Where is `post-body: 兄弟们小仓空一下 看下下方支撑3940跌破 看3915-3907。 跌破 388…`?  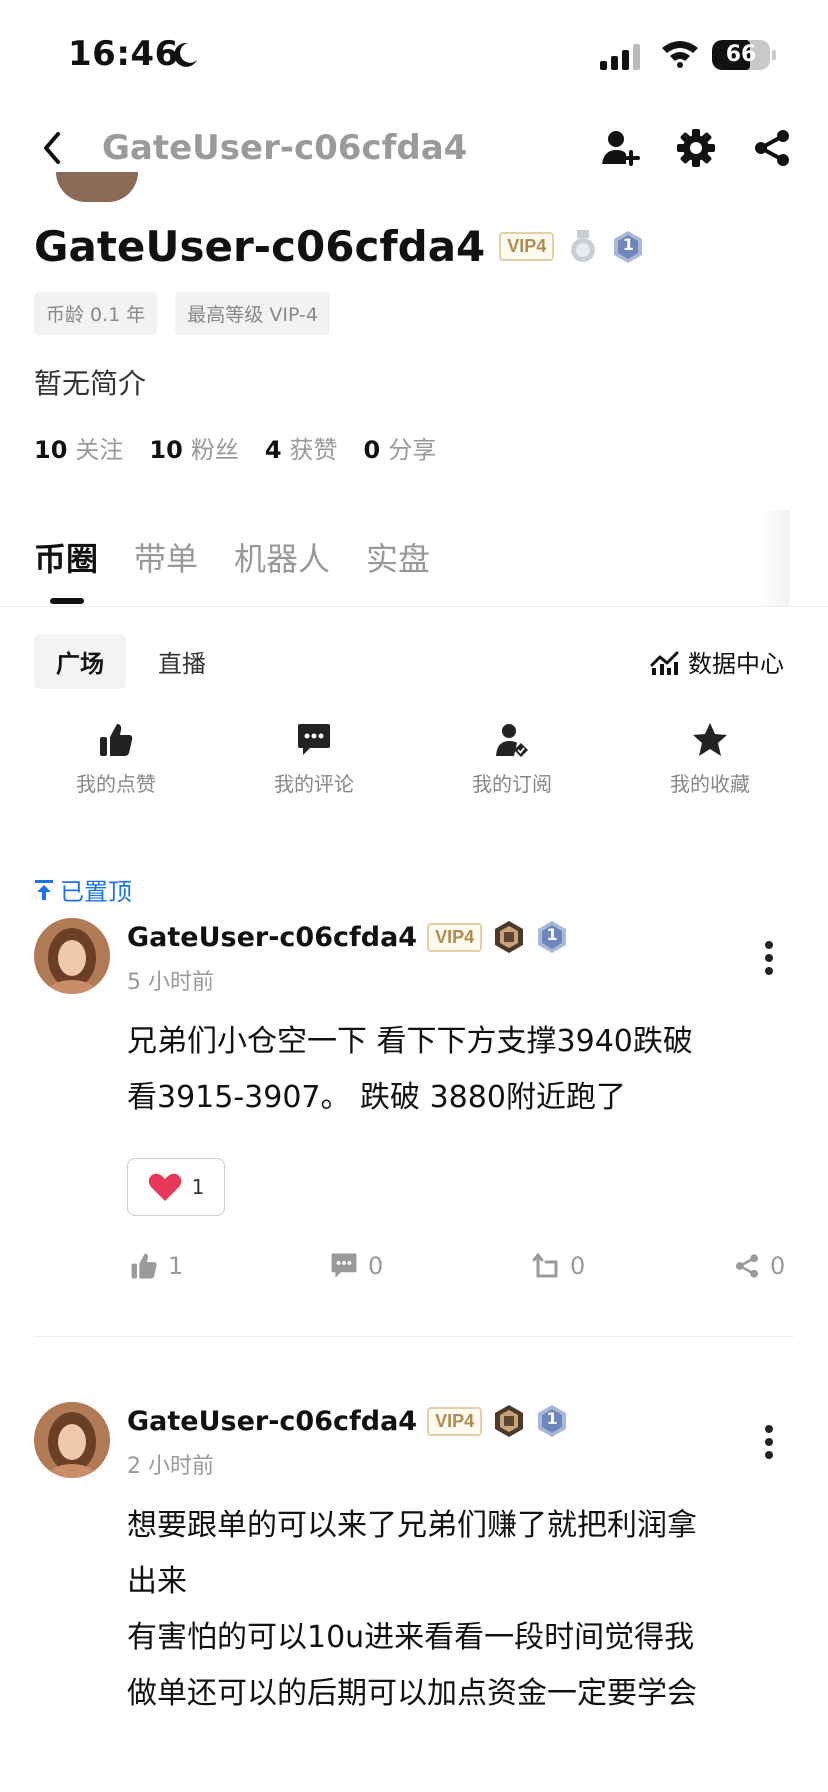
post-body: 兄弟们小仓空一下 看下下方支撑3940跌破 看3915-3907。 跌破 388… is located at coordinates (467, 1070).